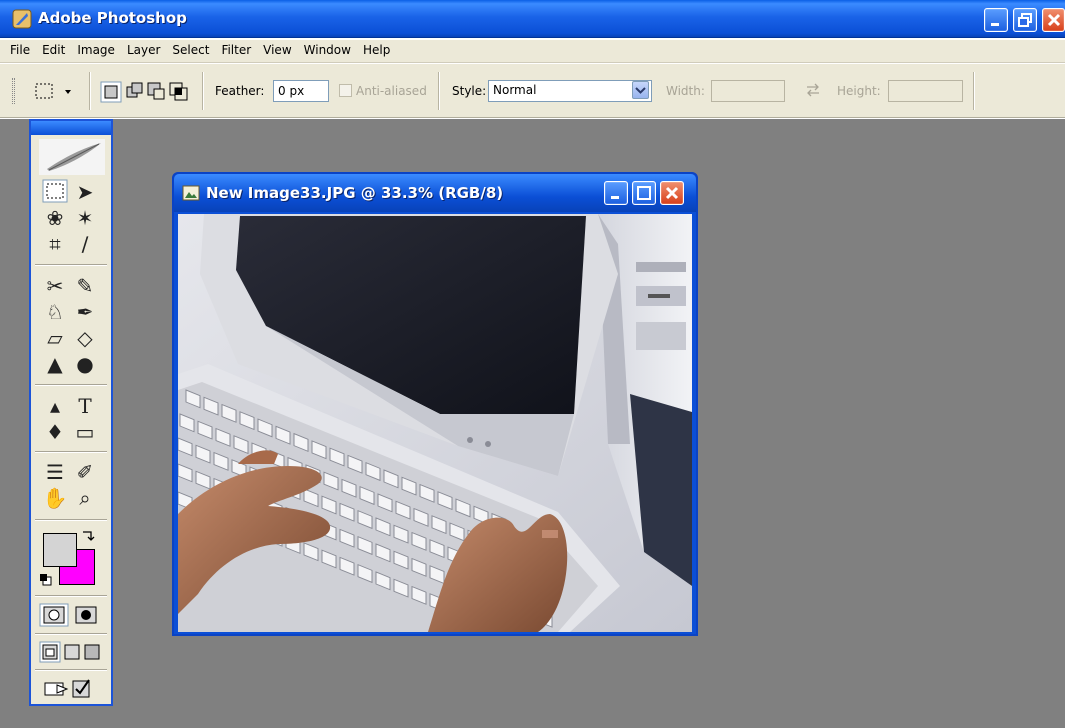  What do you see at coordinates (56, 689) in the screenshot?
I see `jump-to-imageready-icon` at bounding box center [56, 689].